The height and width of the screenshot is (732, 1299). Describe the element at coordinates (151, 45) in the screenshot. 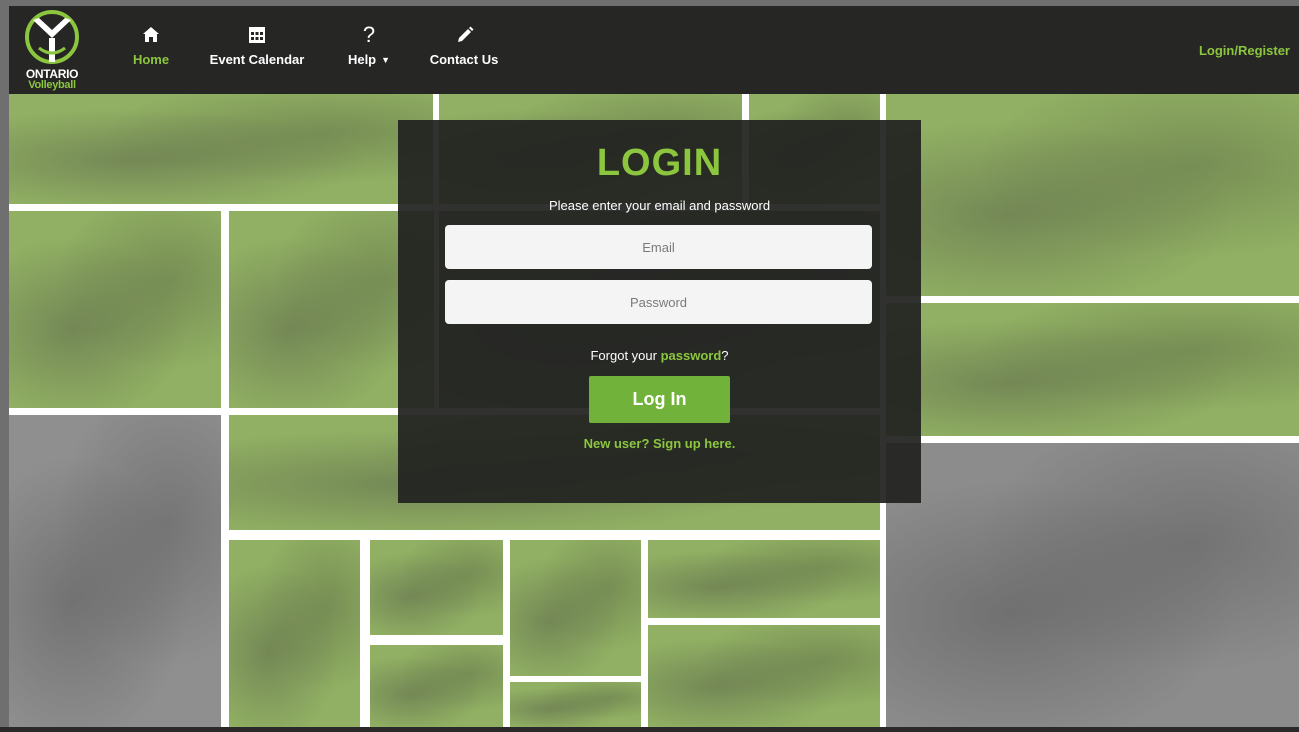

I see `nav-home: Home` at that location.